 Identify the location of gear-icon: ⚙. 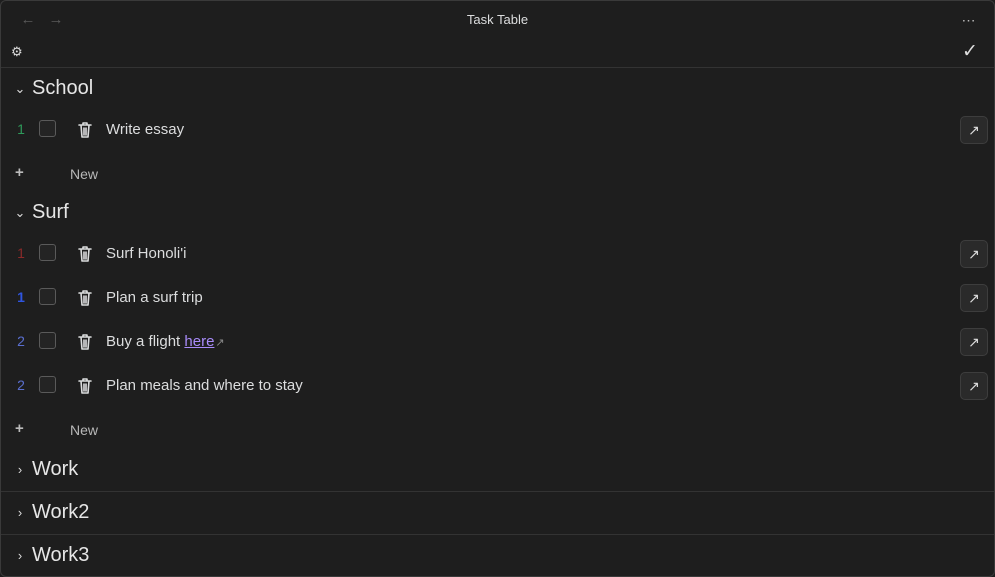
(18, 52).